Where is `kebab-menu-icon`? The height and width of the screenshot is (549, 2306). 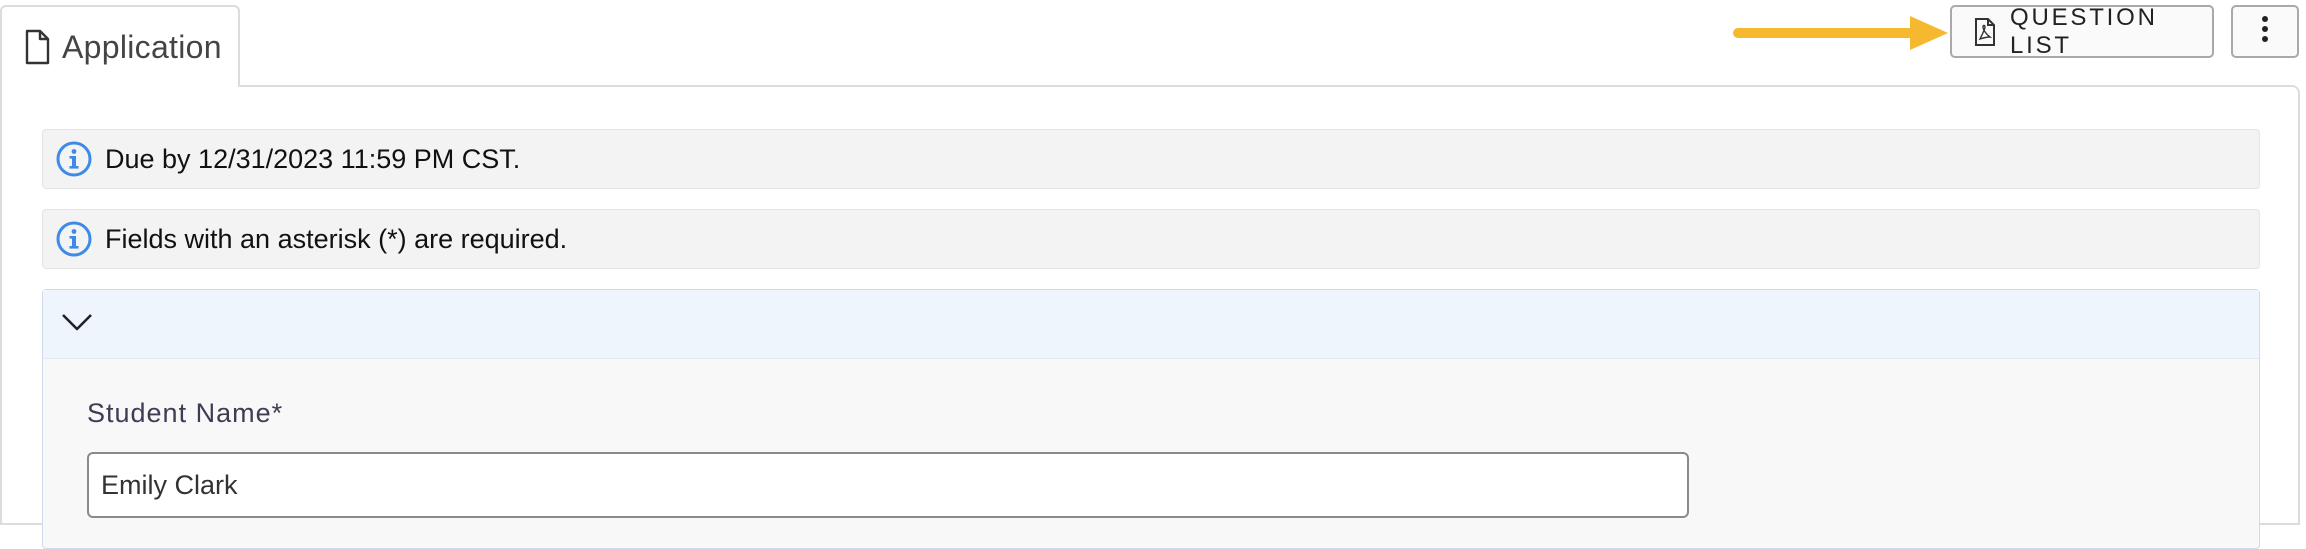
kebab-menu-icon is located at coordinates (2265, 31).